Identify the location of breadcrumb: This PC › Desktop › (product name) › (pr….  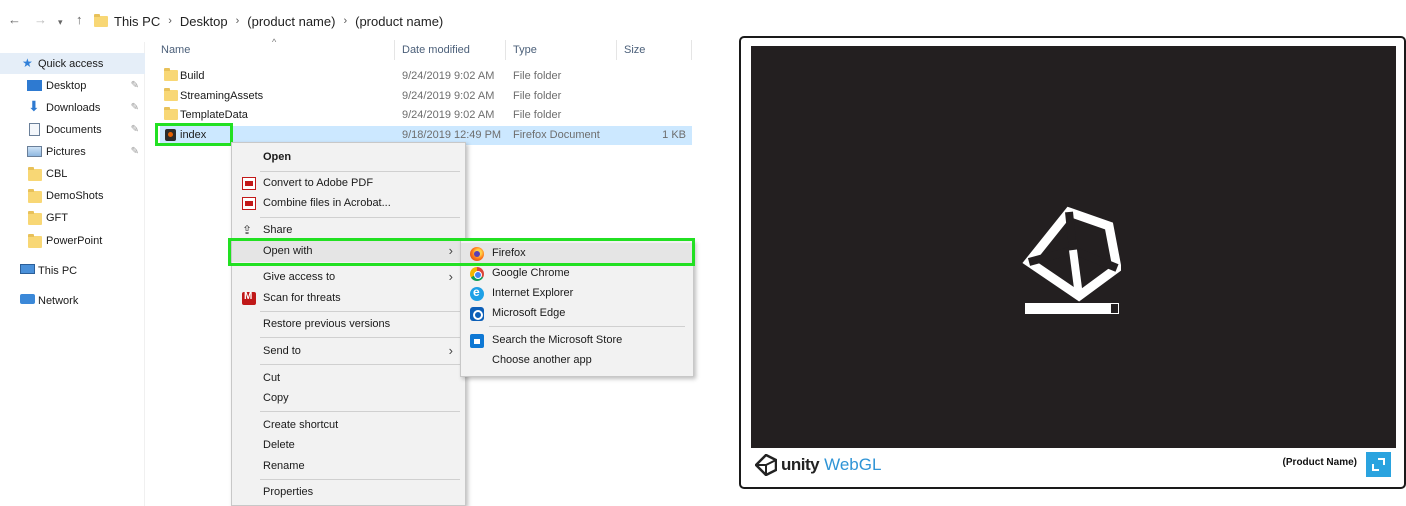
(404, 21).